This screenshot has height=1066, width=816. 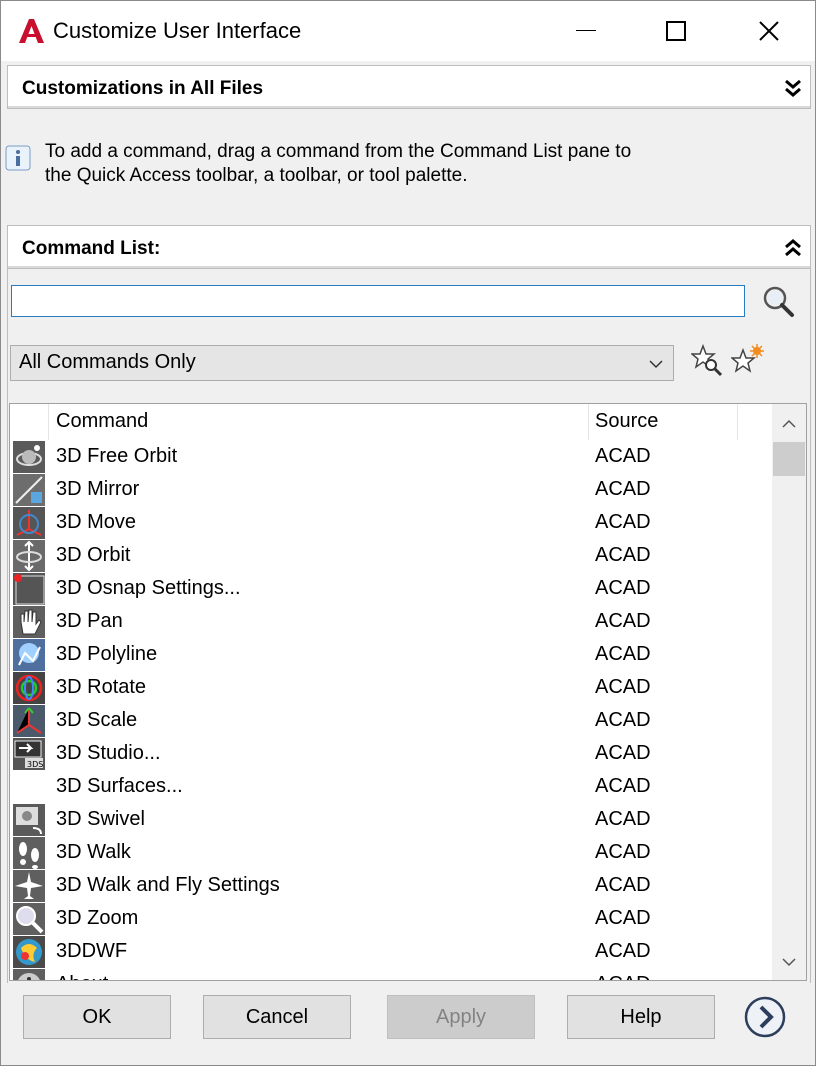 I want to click on scroll-down-icon, so click(x=789, y=962).